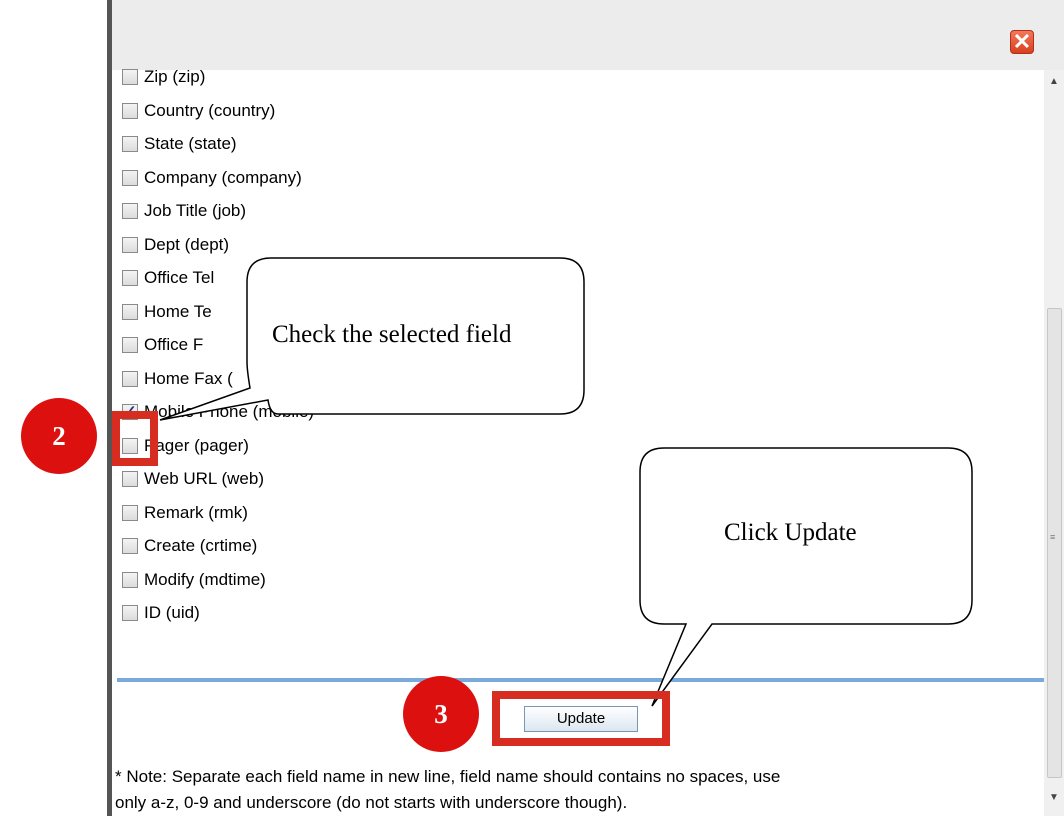 The image size is (1064, 816). I want to click on callout-check-text: Check the selected field, so click(392, 334).